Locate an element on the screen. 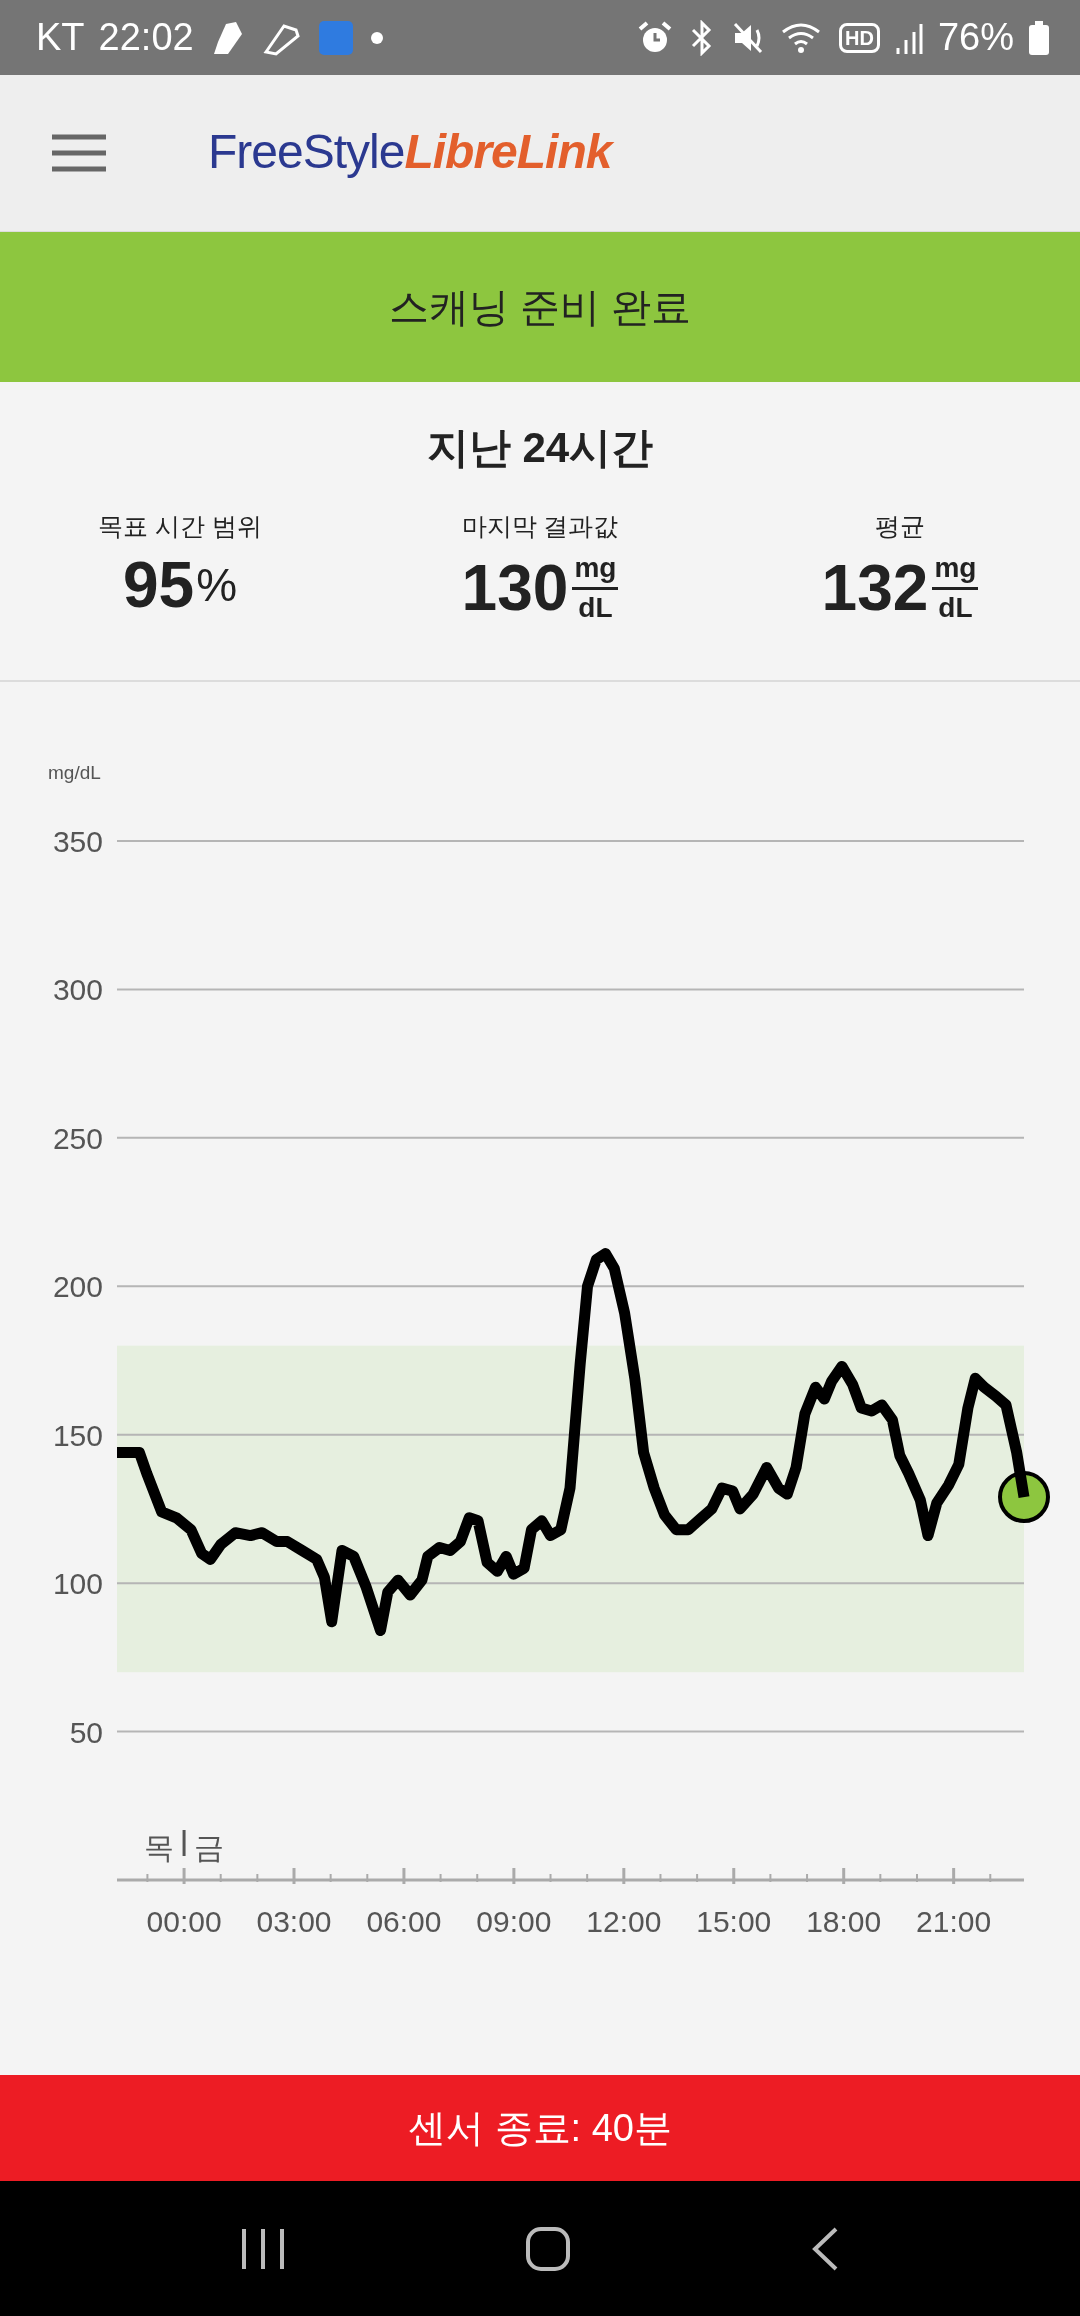 The image size is (1080, 2316). axis-label: 50 is located at coordinates (86, 1732).